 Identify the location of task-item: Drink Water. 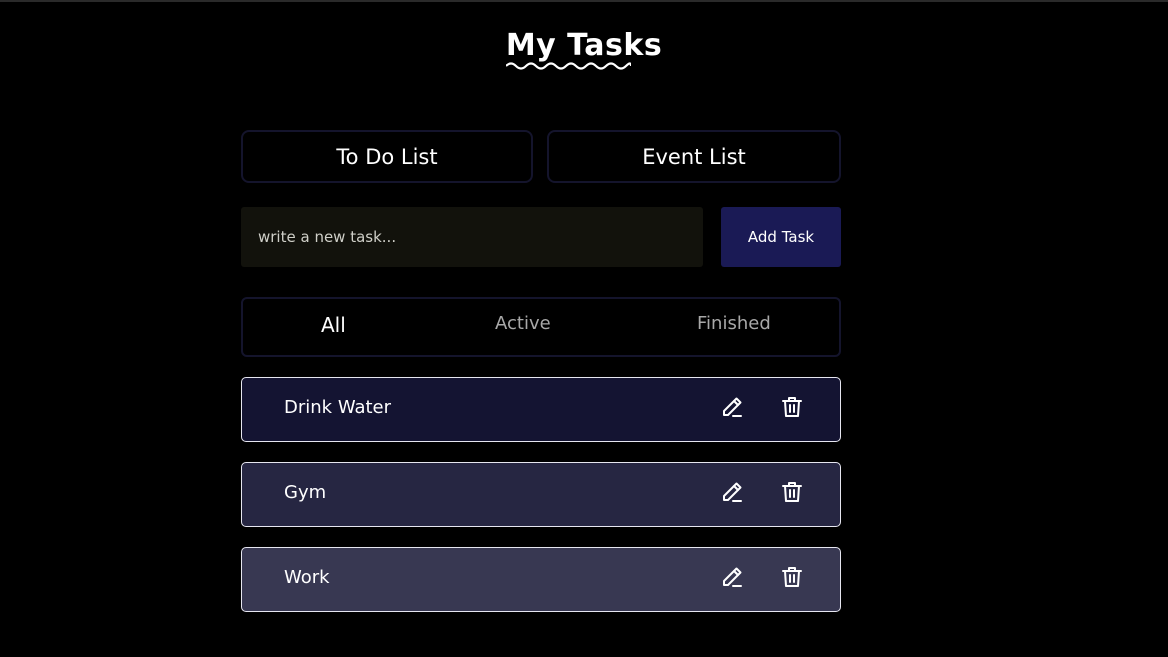
(541, 409).